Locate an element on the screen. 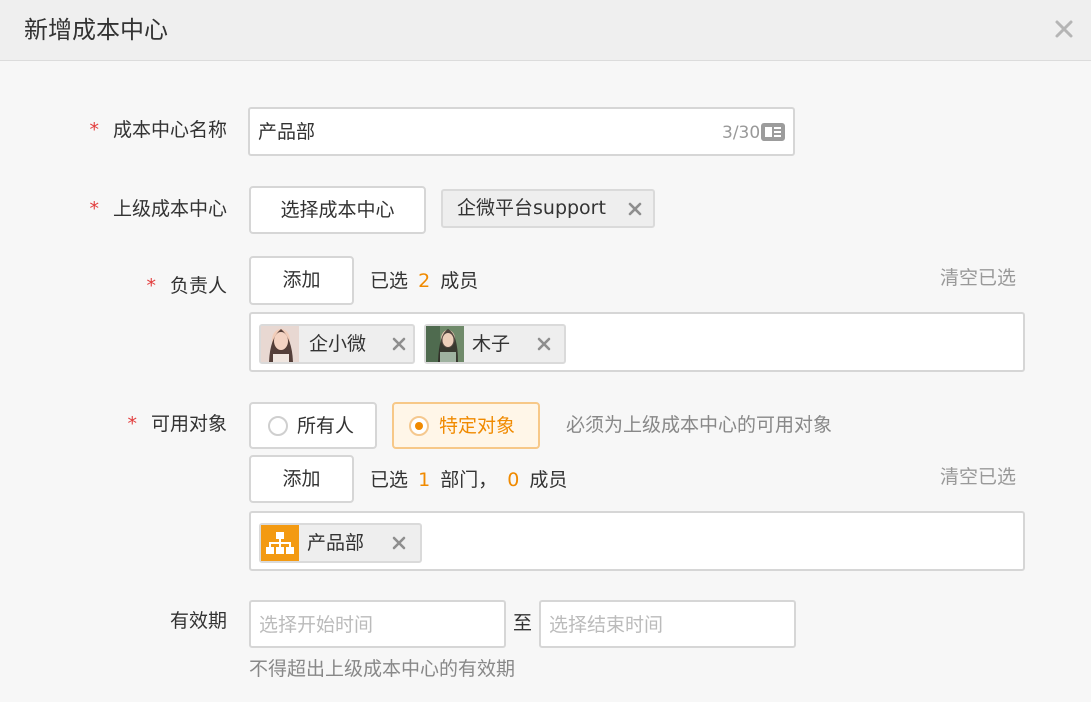  scope-option-specific: 特定对象 is located at coordinates (466, 425).